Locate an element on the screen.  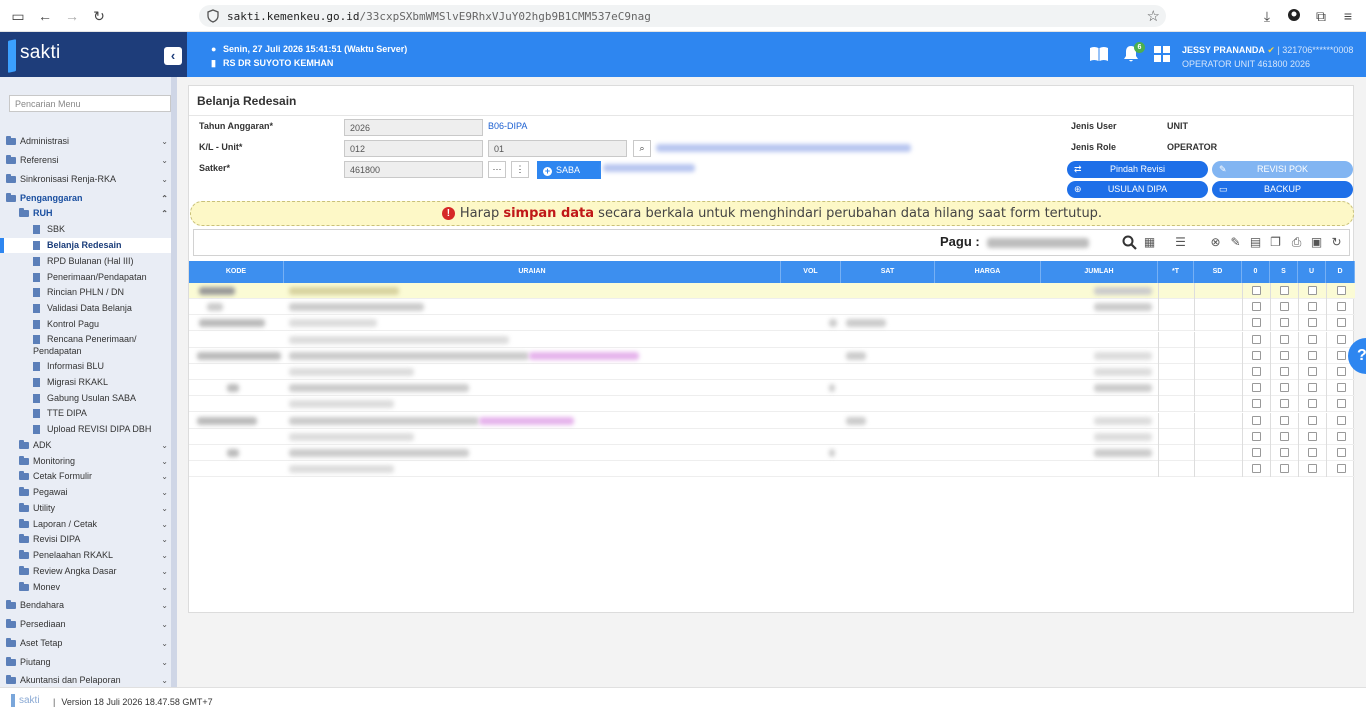
satker-options-button: ⋮ is located at coordinates (520, 169).